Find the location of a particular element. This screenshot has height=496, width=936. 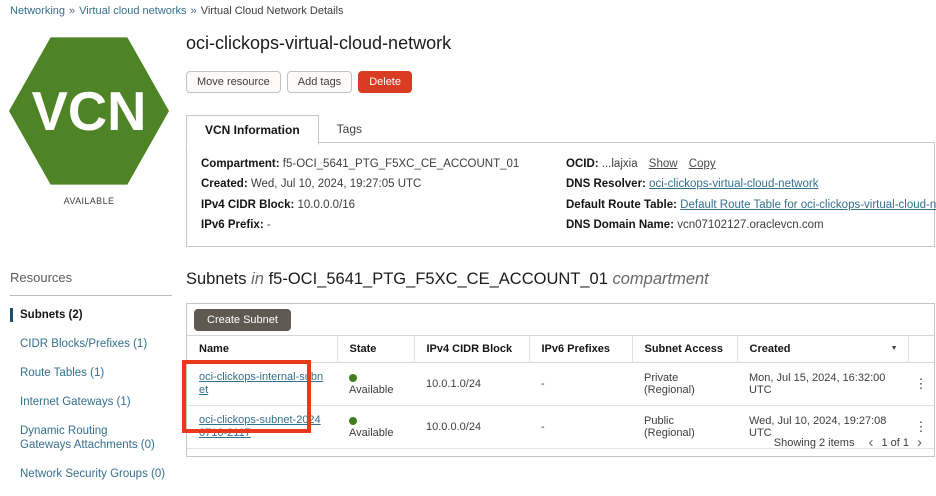

sort-caret-icon: ▼ is located at coordinates (894, 348).